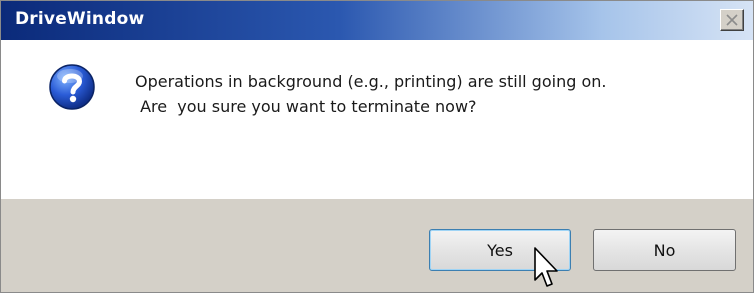  What do you see at coordinates (500, 250) in the screenshot?
I see `yes-button: Yes` at bounding box center [500, 250].